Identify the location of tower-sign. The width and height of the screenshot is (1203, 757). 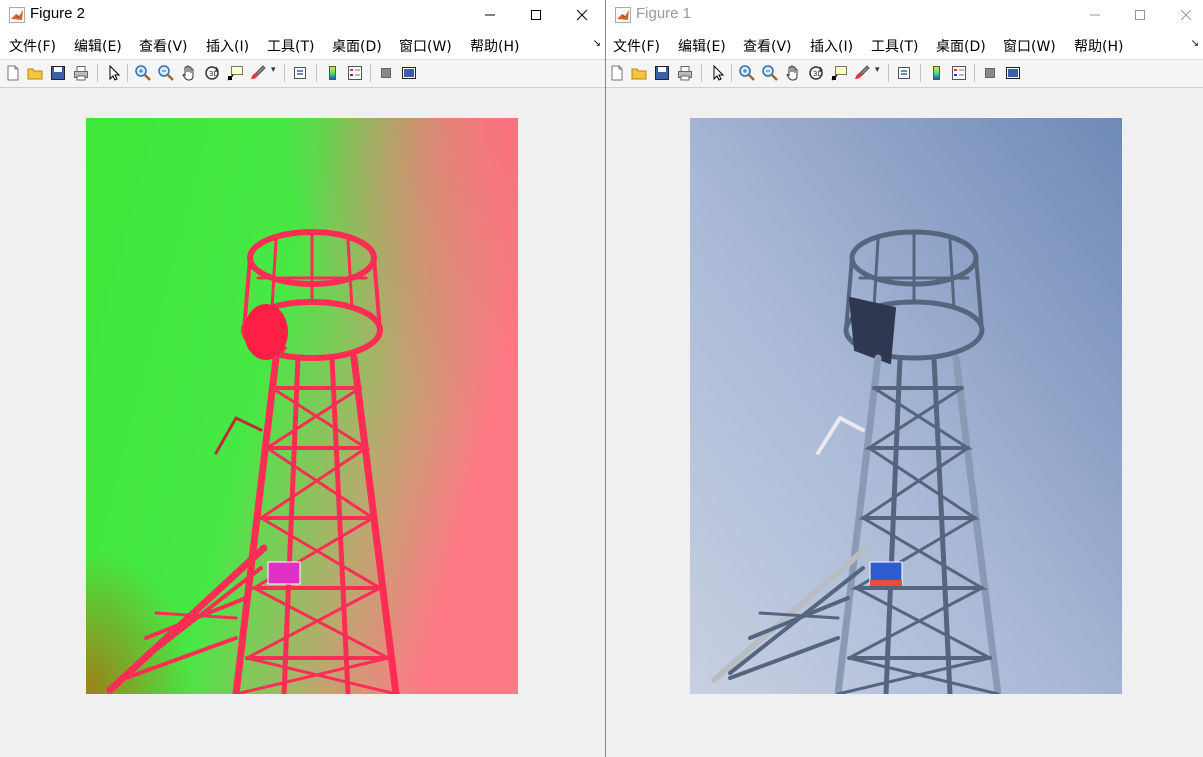
(284, 573).